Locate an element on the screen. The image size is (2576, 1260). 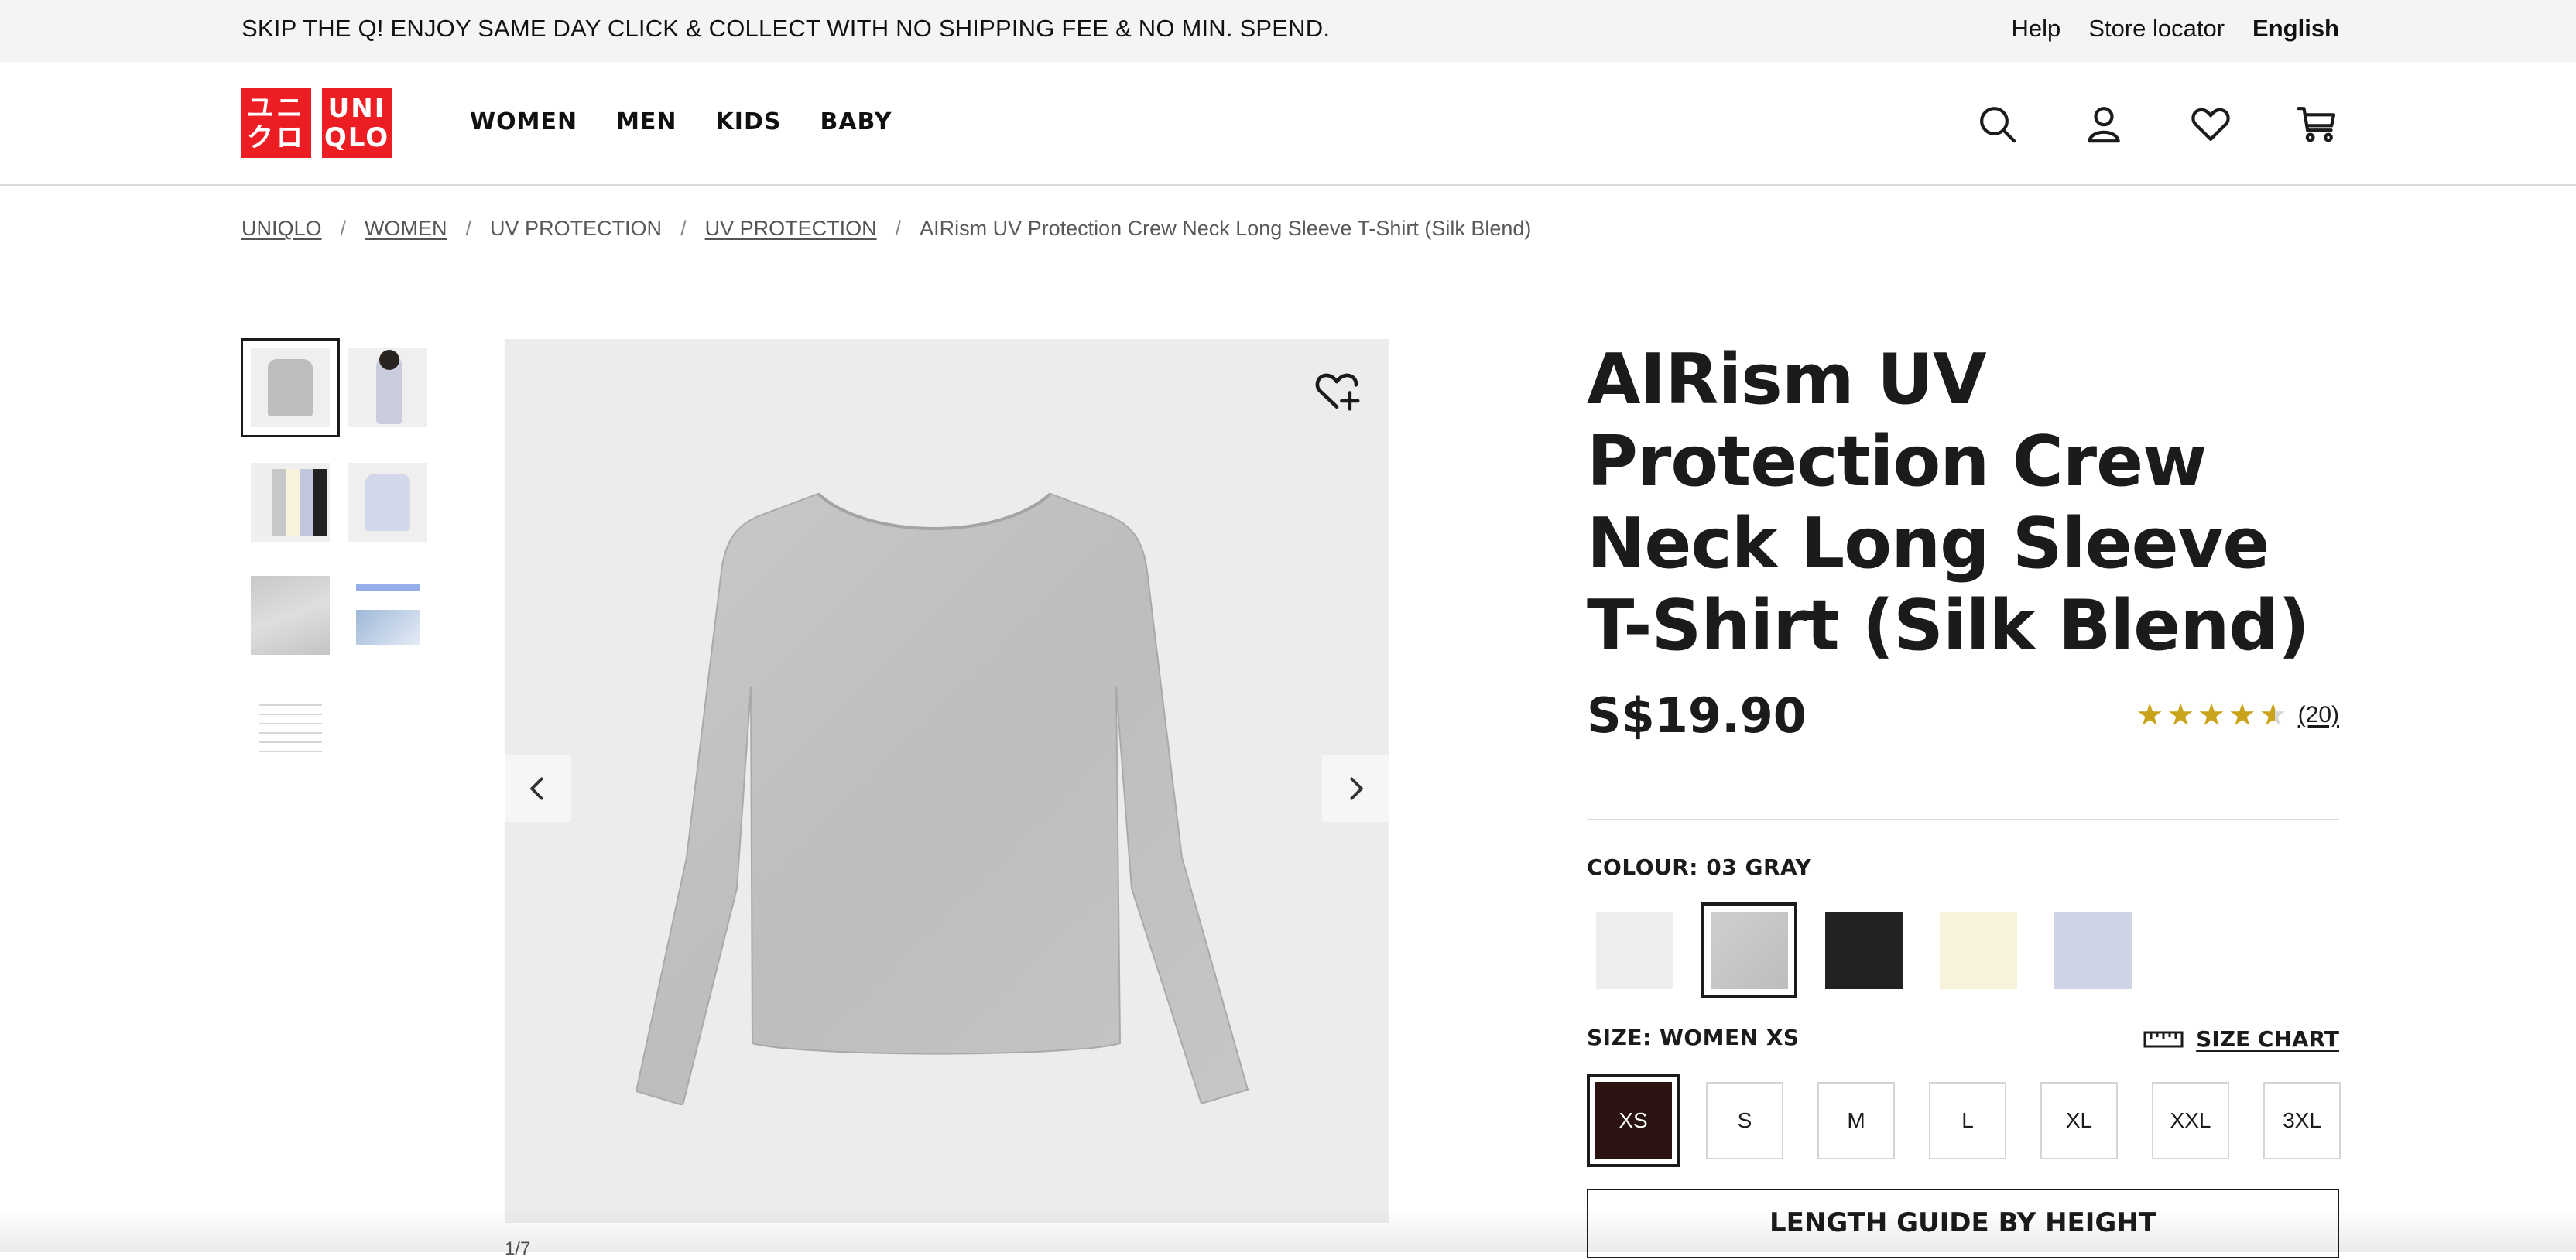
size-option-l: L is located at coordinates (1967, 1121).